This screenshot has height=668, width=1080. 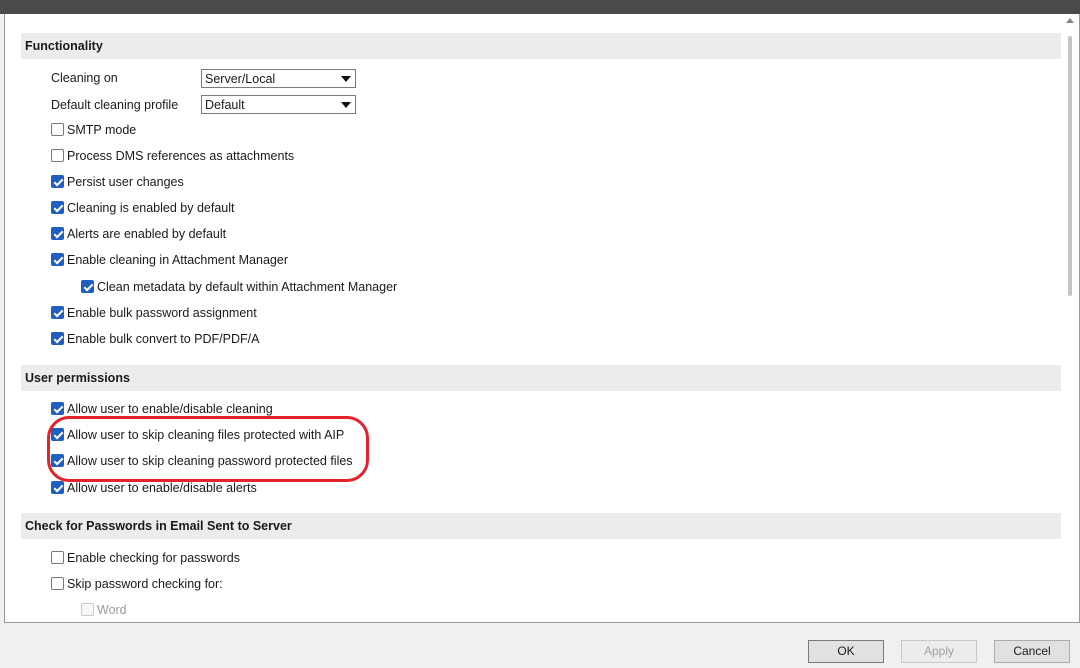 What do you see at coordinates (147, 234) in the screenshot?
I see `checkbox-label: Alerts are enabled by default` at bounding box center [147, 234].